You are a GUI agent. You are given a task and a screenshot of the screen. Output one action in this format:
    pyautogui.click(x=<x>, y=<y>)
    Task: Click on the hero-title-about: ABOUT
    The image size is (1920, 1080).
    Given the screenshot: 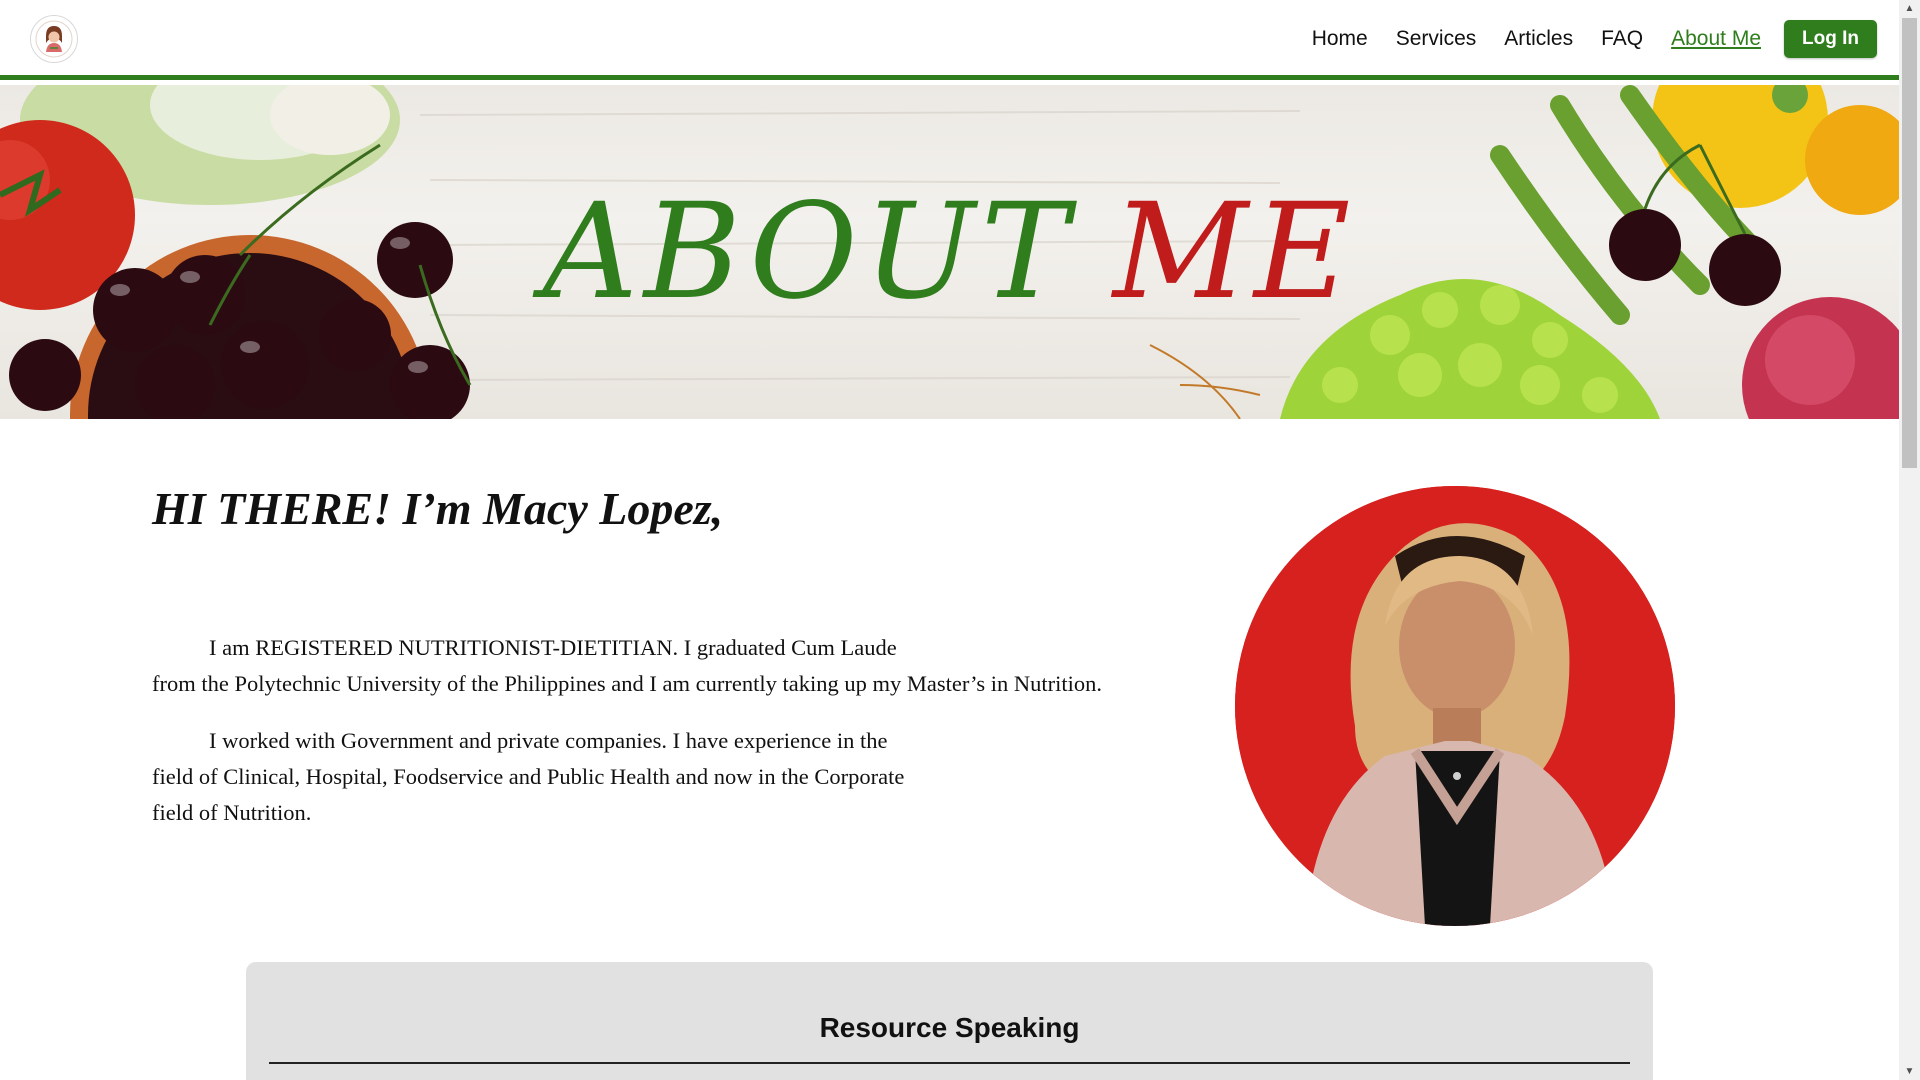 What is the action you would take?
    pyautogui.click(x=808, y=252)
    